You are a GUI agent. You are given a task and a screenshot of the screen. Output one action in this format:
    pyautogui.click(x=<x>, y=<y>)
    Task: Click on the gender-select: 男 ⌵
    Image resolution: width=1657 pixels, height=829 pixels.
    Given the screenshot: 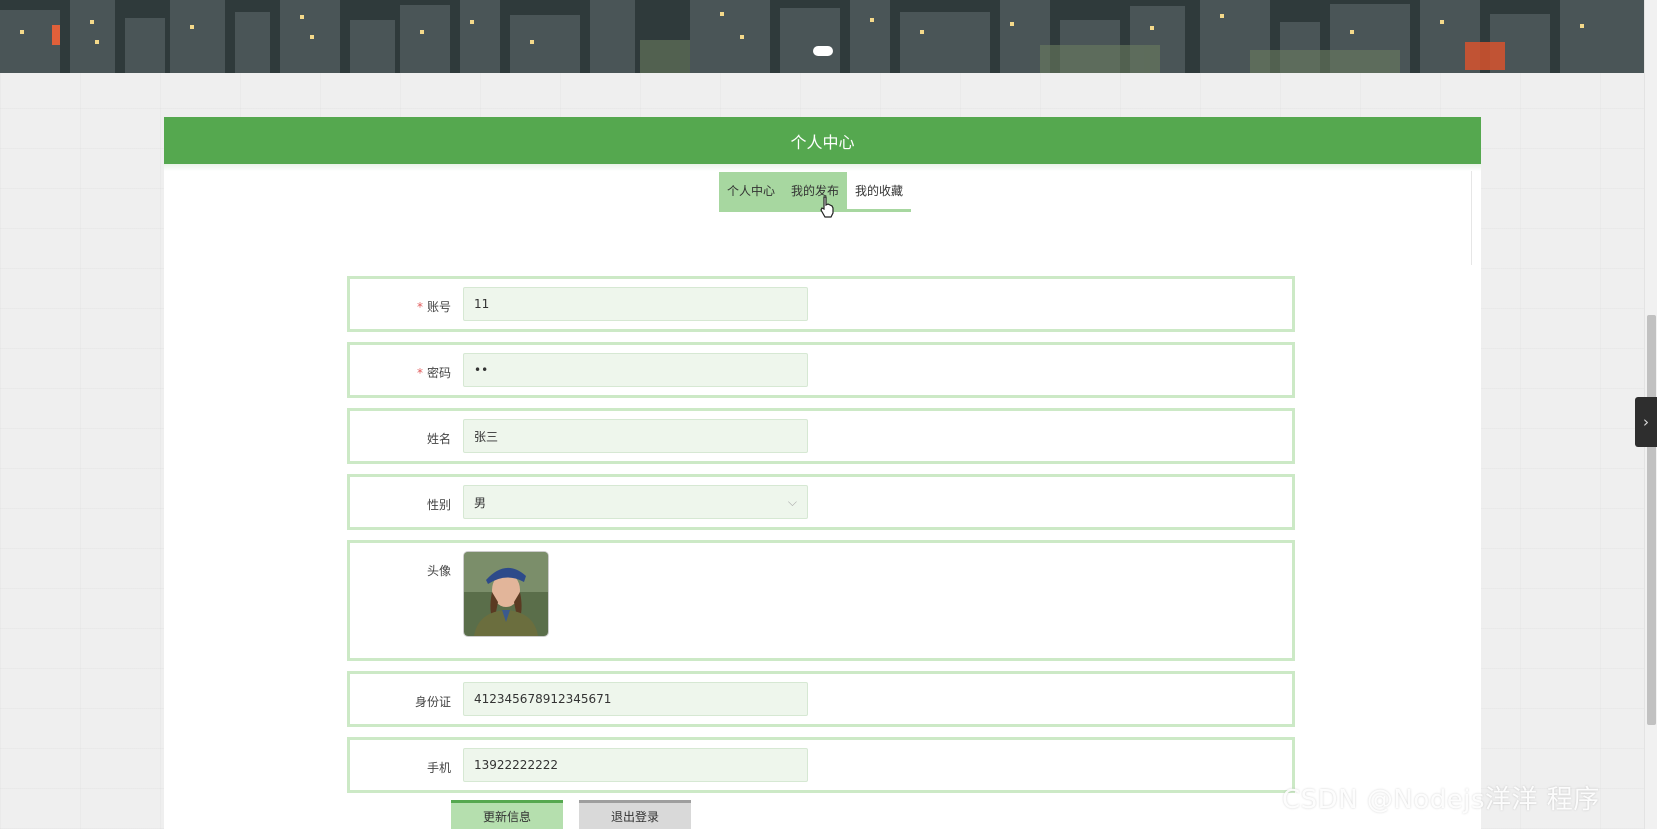 What is the action you would take?
    pyautogui.click(x=635, y=502)
    